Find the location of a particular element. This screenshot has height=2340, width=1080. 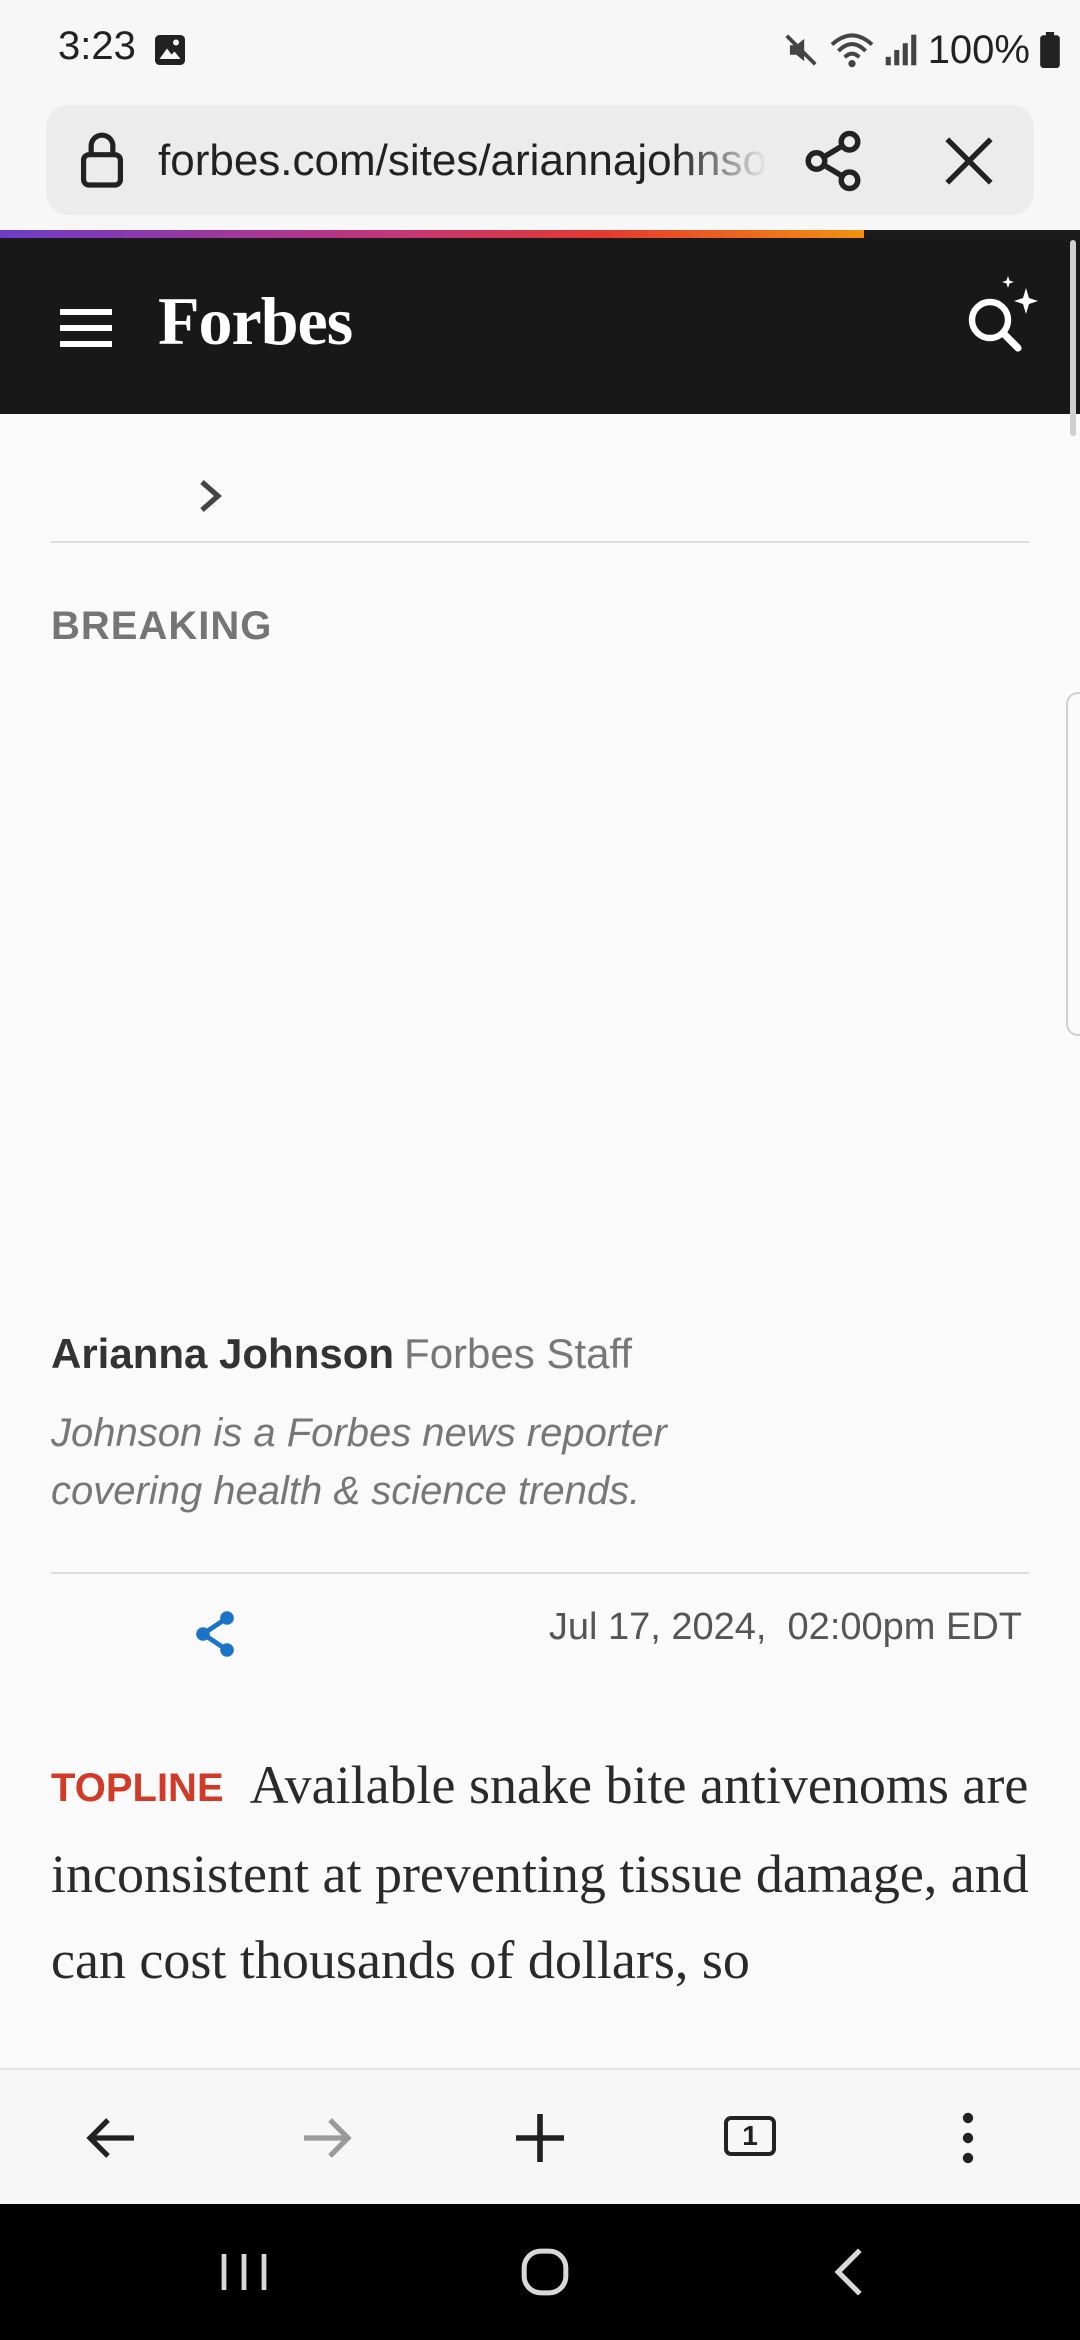

mute-icon is located at coordinates (801, 50).